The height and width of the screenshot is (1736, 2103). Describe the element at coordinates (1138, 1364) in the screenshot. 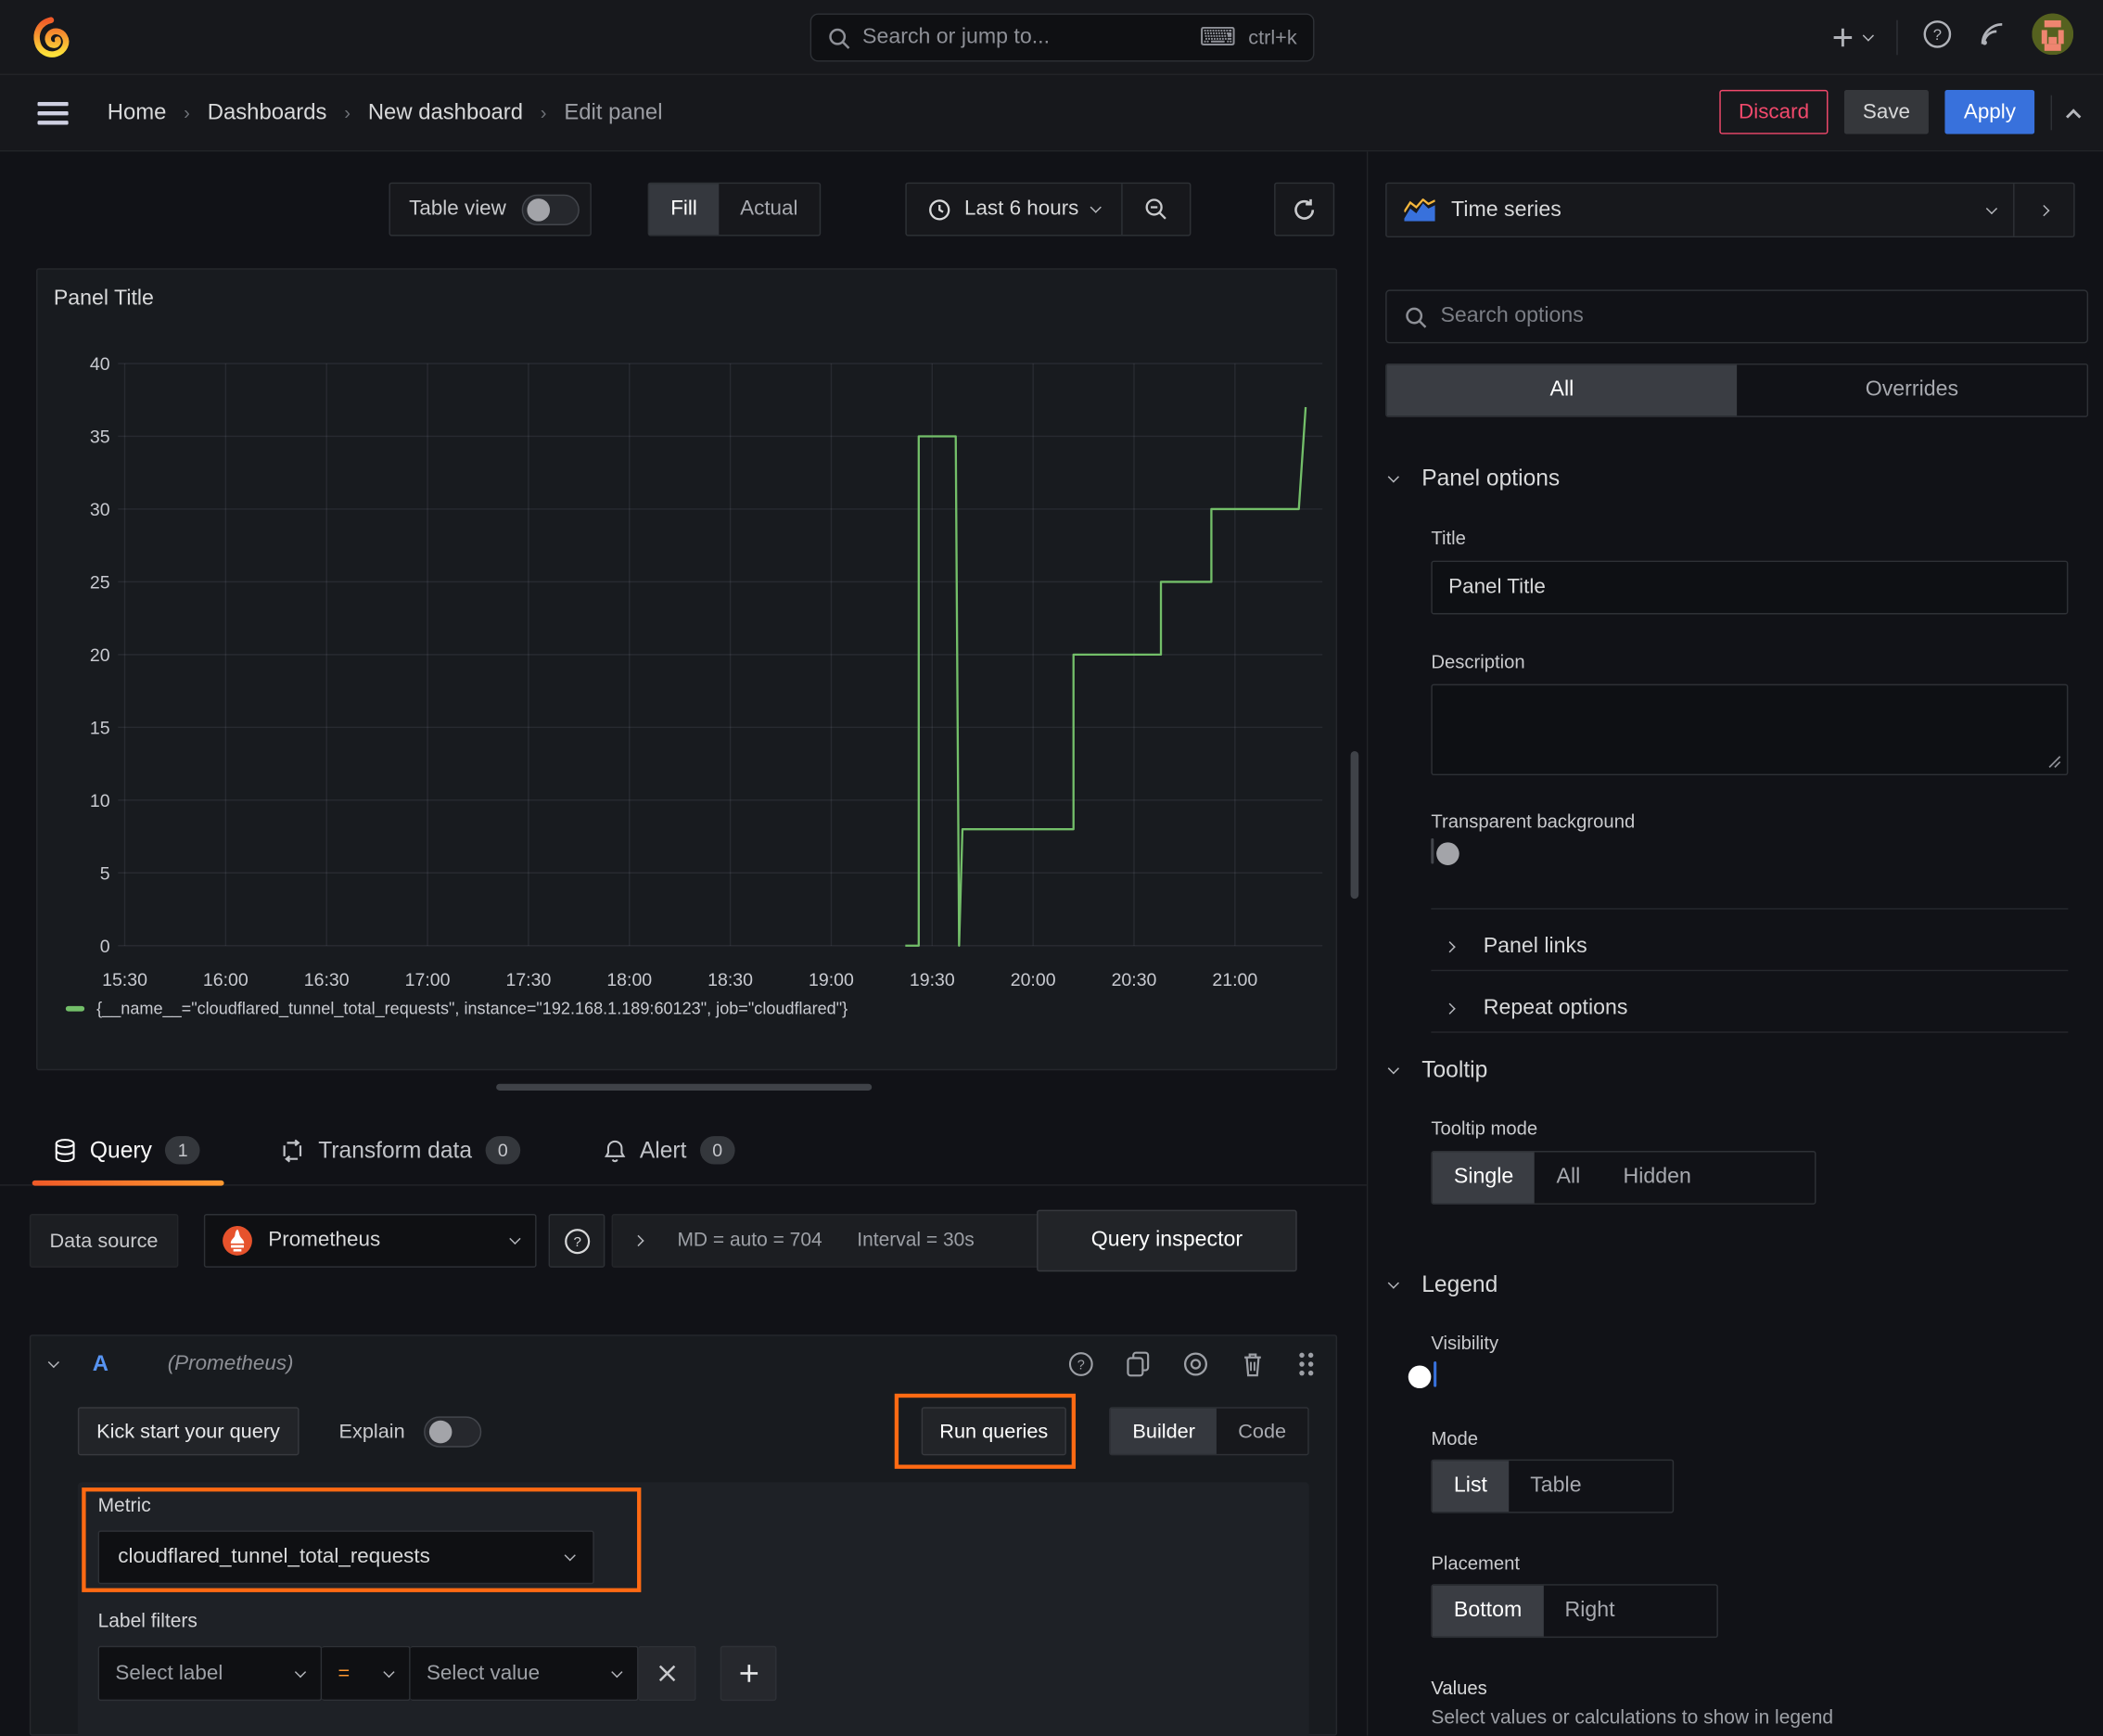

I see `duplicate-query-icon` at that location.